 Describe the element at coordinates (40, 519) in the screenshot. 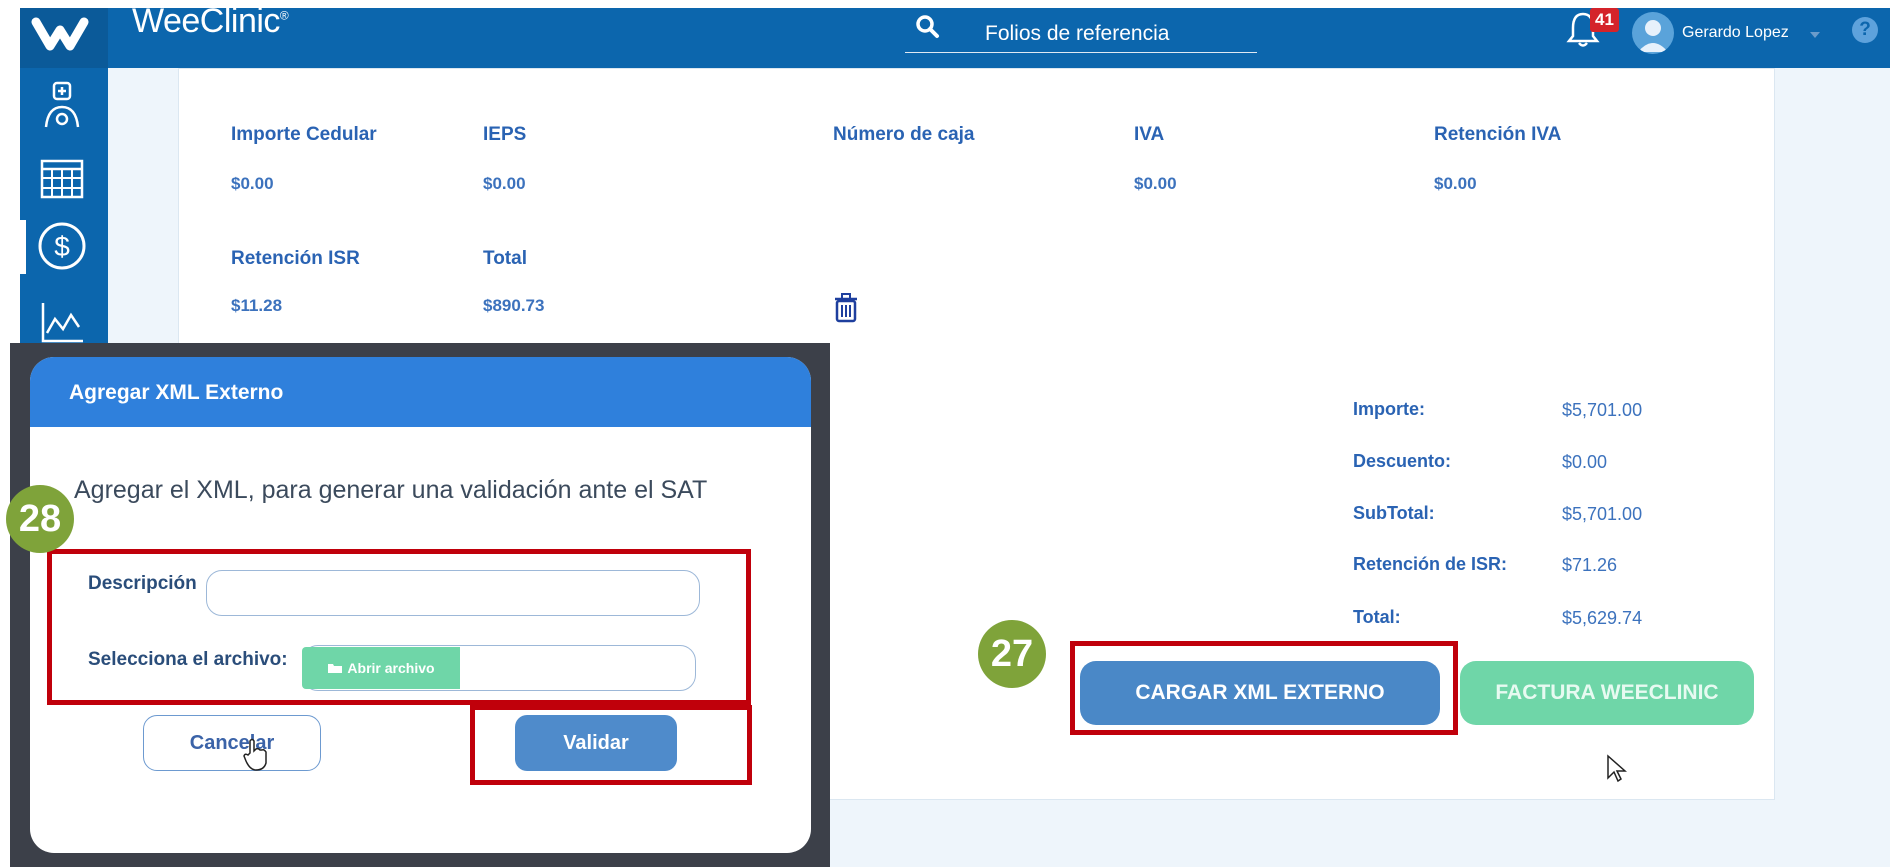

I see `step-badge-28: 28` at that location.